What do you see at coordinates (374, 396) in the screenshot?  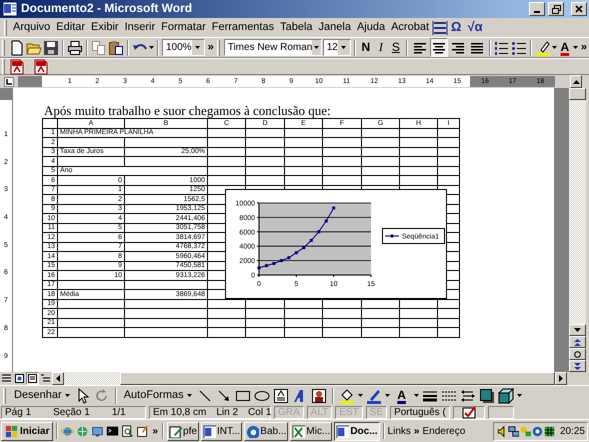 I see `line-color-icon` at bounding box center [374, 396].